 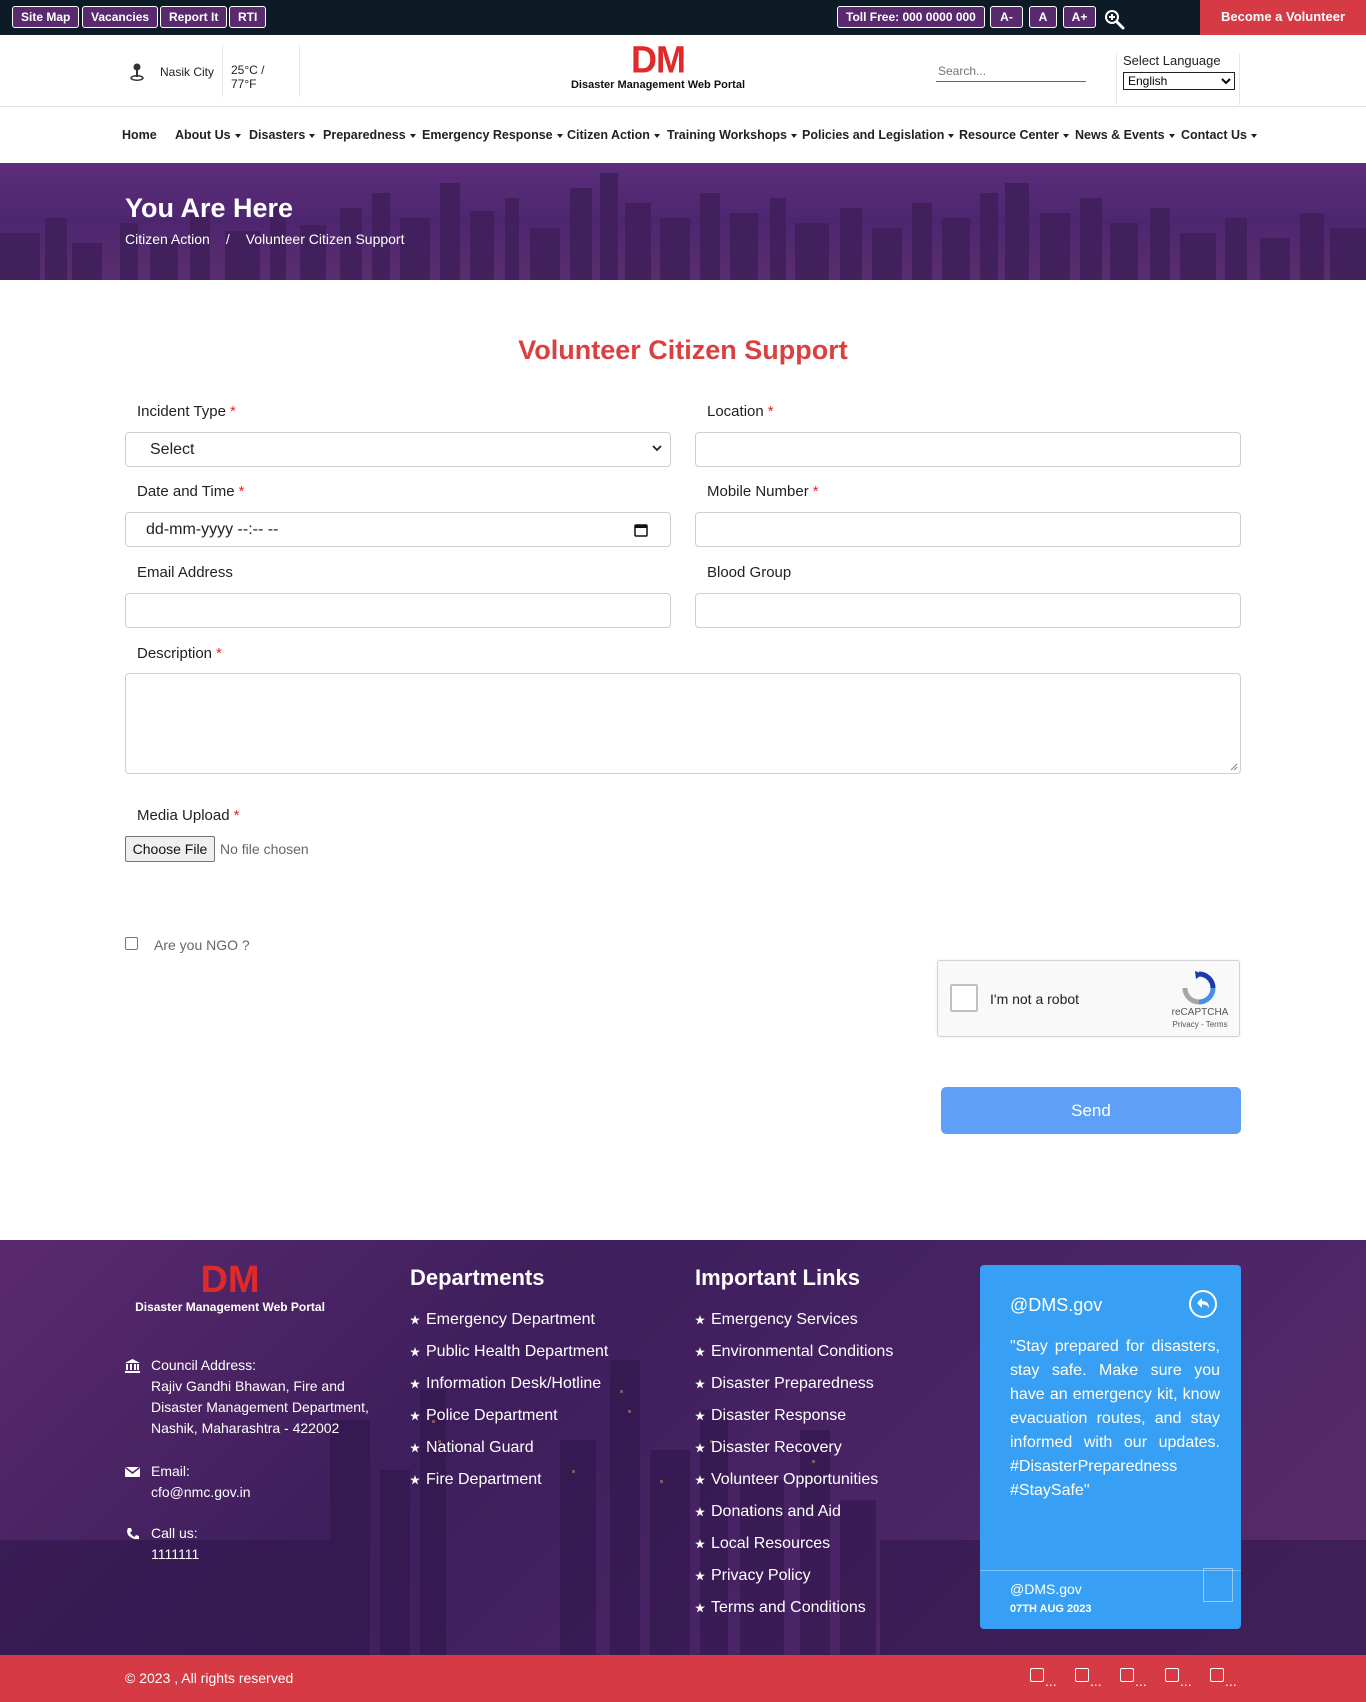 What do you see at coordinates (683, 723) in the screenshot?
I see `description-textarea` at bounding box center [683, 723].